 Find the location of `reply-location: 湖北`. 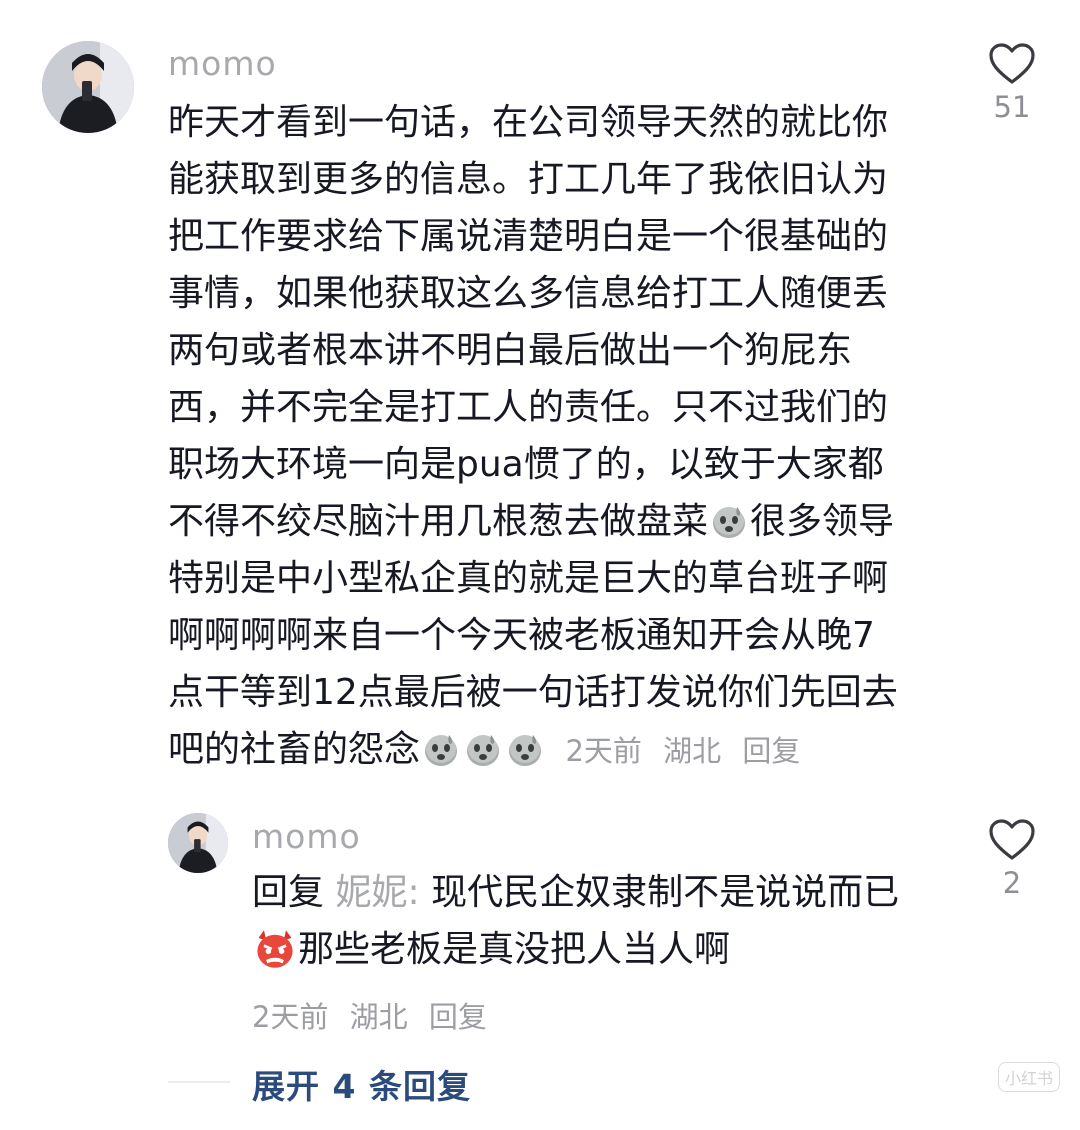

reply-location: 湖北 is located at coordinates (378, 1017).